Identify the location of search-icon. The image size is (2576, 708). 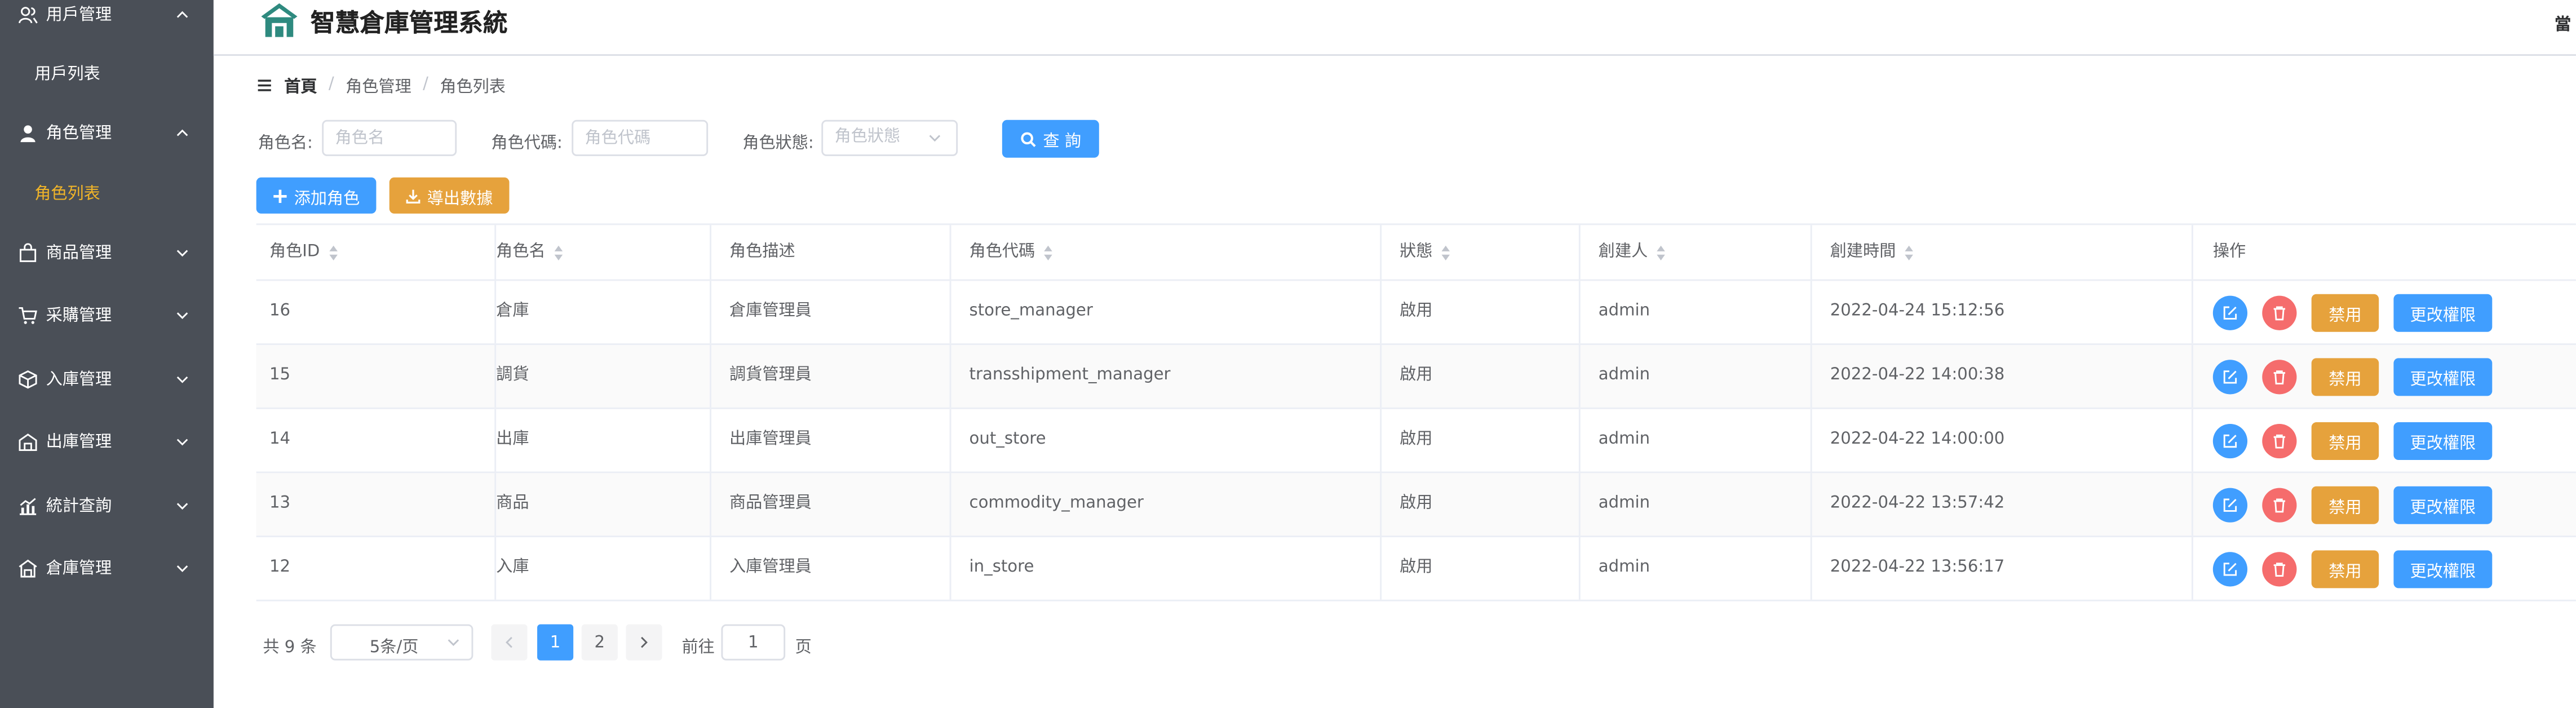
(1028, 139).